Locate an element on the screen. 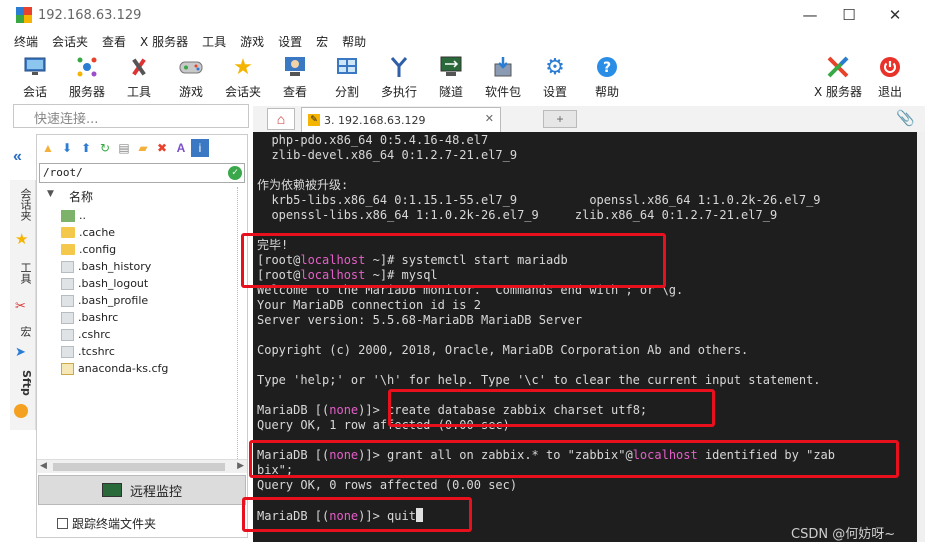 The height and width of the screenshot is (550, 925). sessions-star-button: ★ 会话夹 is located at coordinates (243, 77).